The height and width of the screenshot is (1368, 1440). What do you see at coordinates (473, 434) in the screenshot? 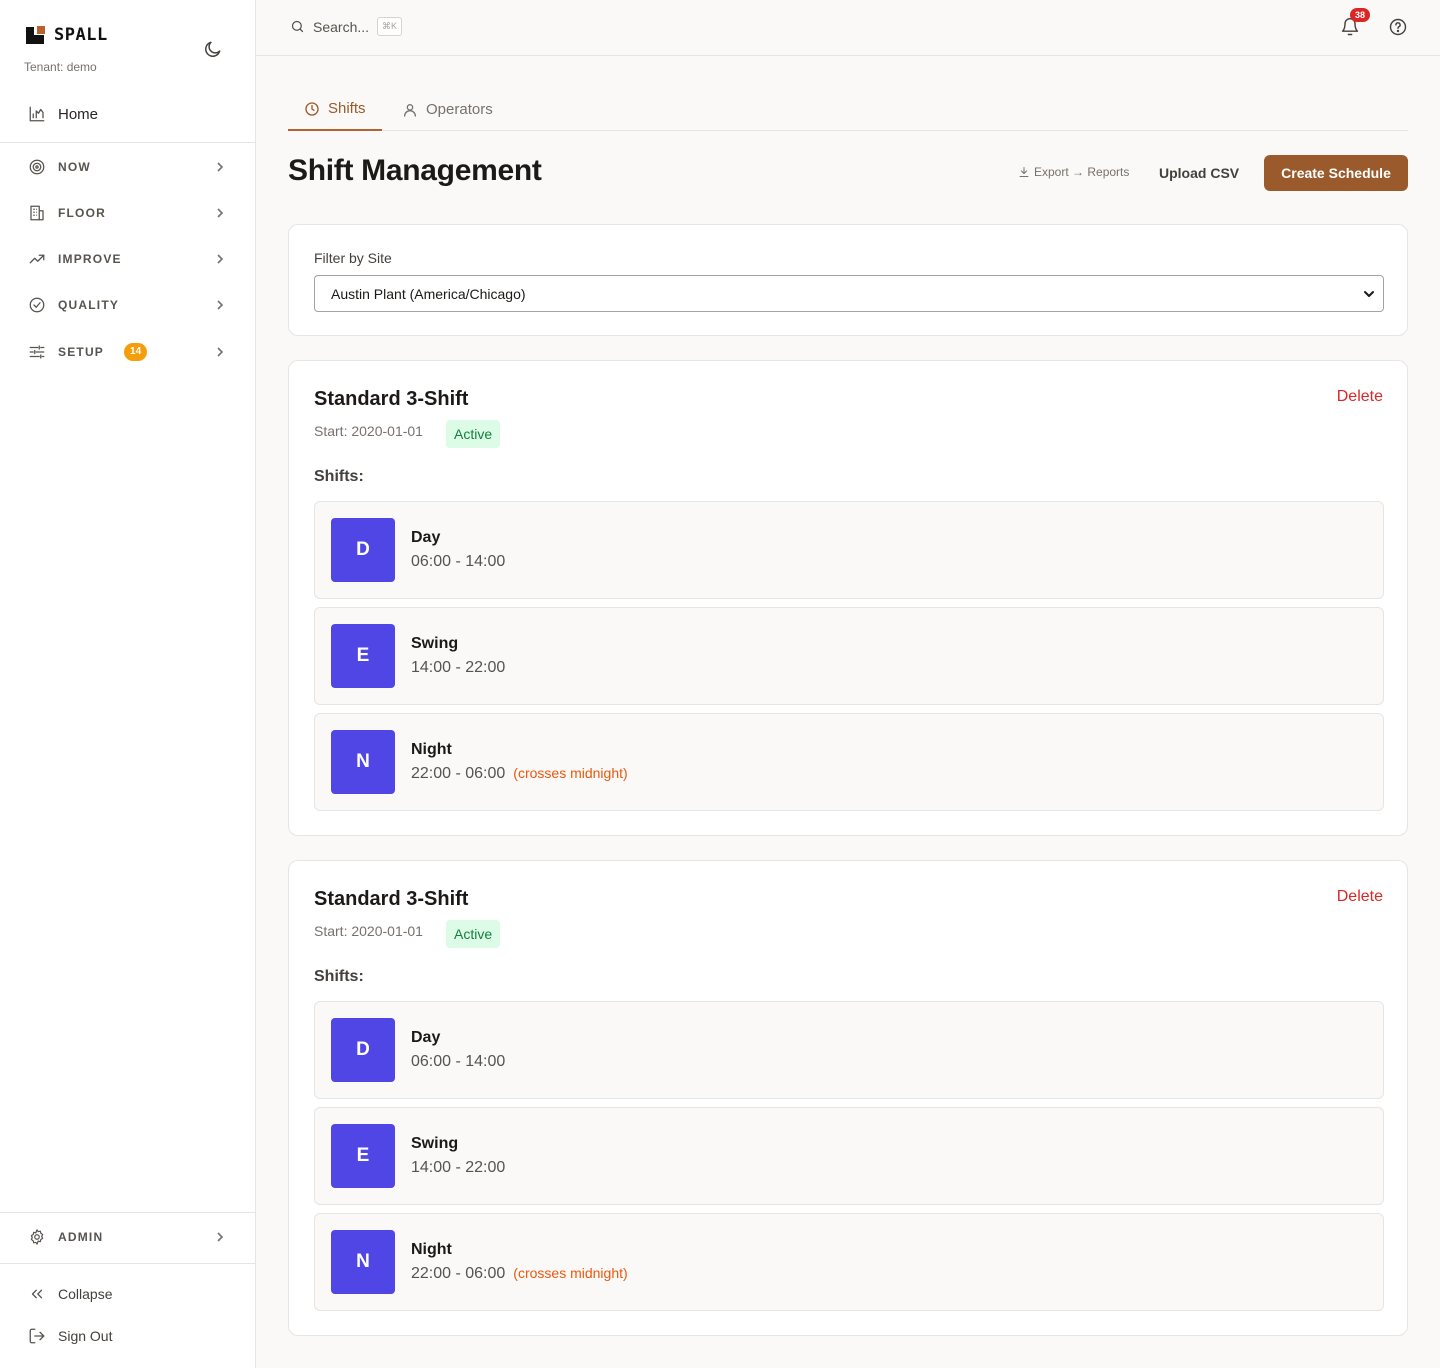
I see `status-badge: Active` at bounding box center [473, 434].